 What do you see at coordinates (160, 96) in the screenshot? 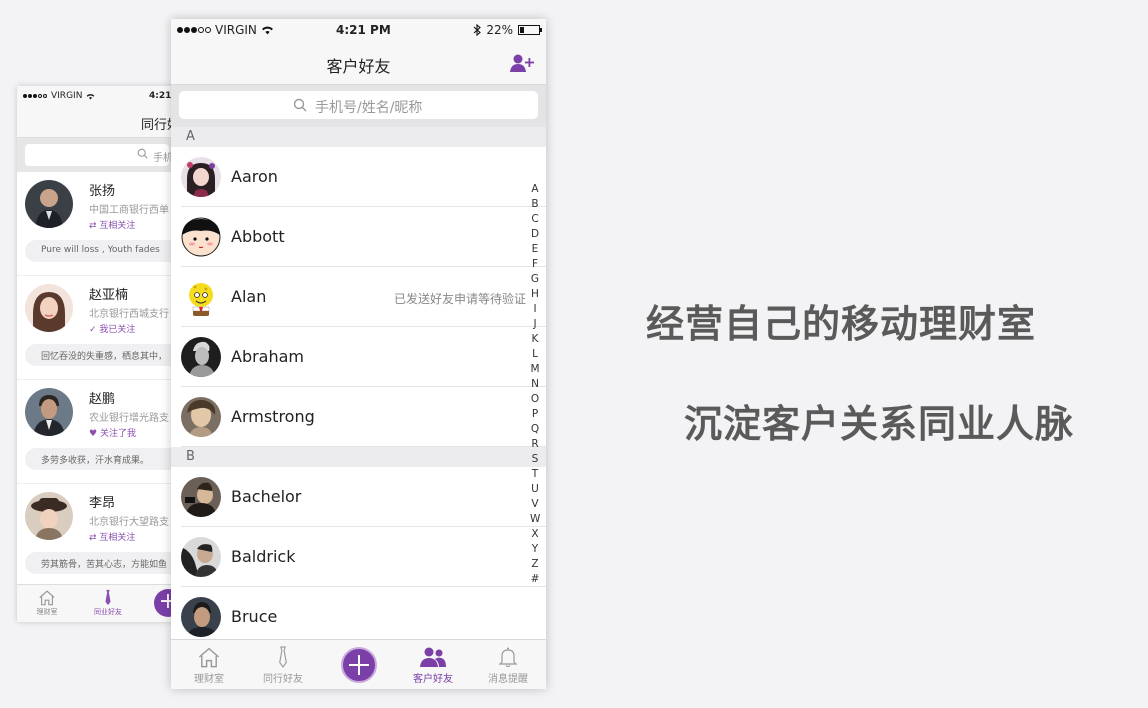
I see `status-time: 4:21` at bounding box center [160, 96].